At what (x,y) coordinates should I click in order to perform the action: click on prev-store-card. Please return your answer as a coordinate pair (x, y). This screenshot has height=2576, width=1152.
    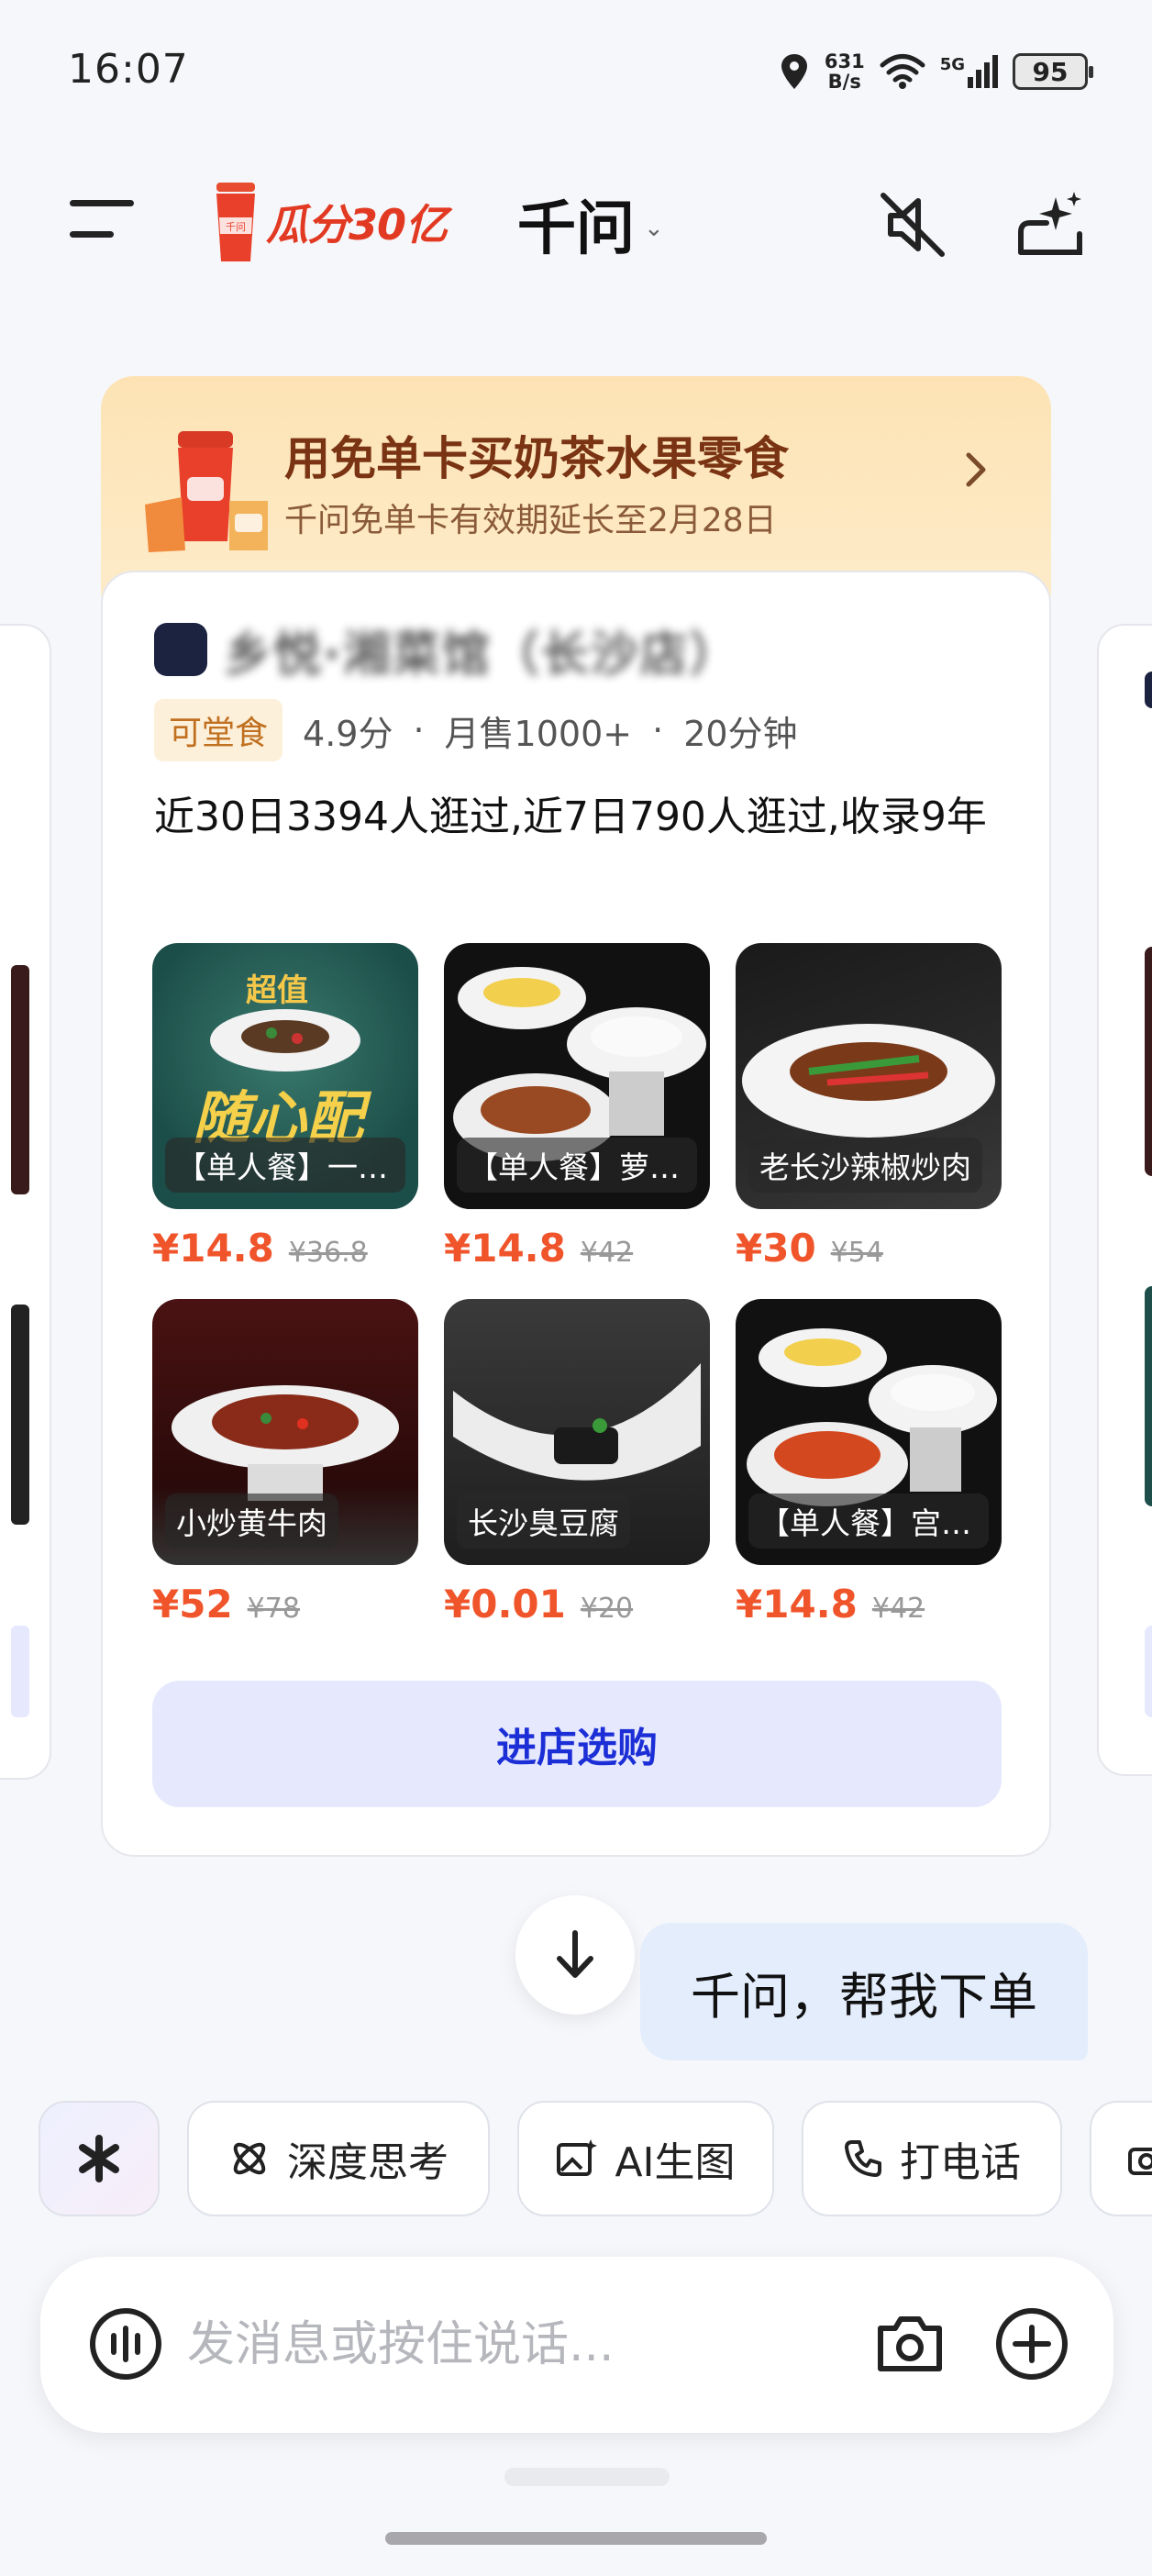
    Looking at the image, I should click on (25, 1202).